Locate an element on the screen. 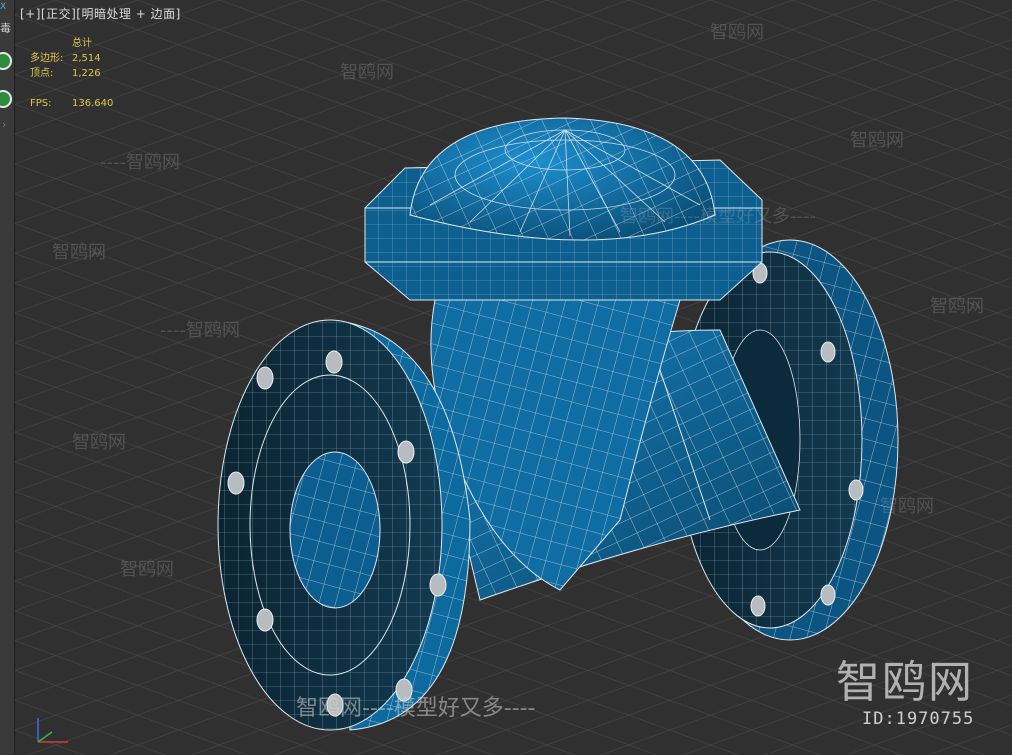 The image size is (1012, 755). watermark-slogan: 智鸥网----模型好又多---- is located at coordinates (718, 216).